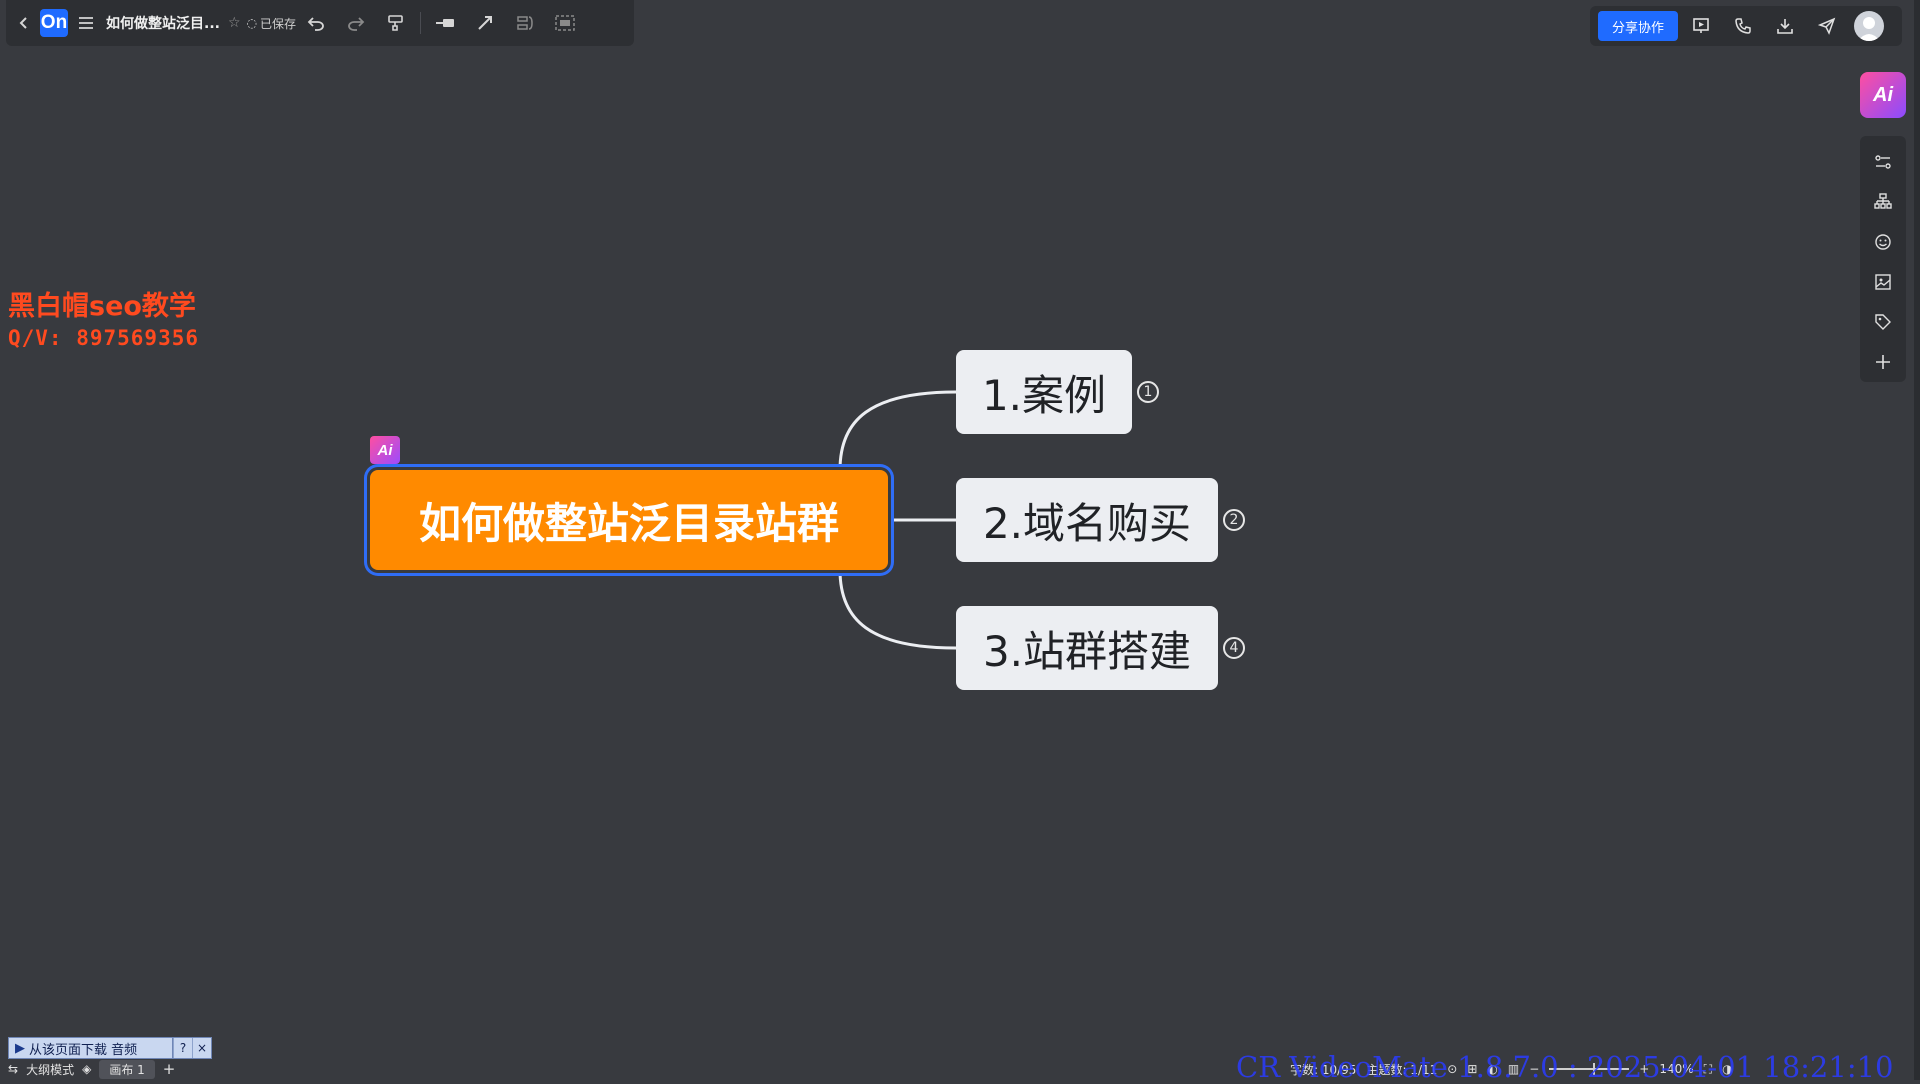 This screenshot has width=1920, height=1084. What do you see at coordinates (278, 23) in the screenshot?
I see `saved-label: 已保存` at bounding box center [278, 23].